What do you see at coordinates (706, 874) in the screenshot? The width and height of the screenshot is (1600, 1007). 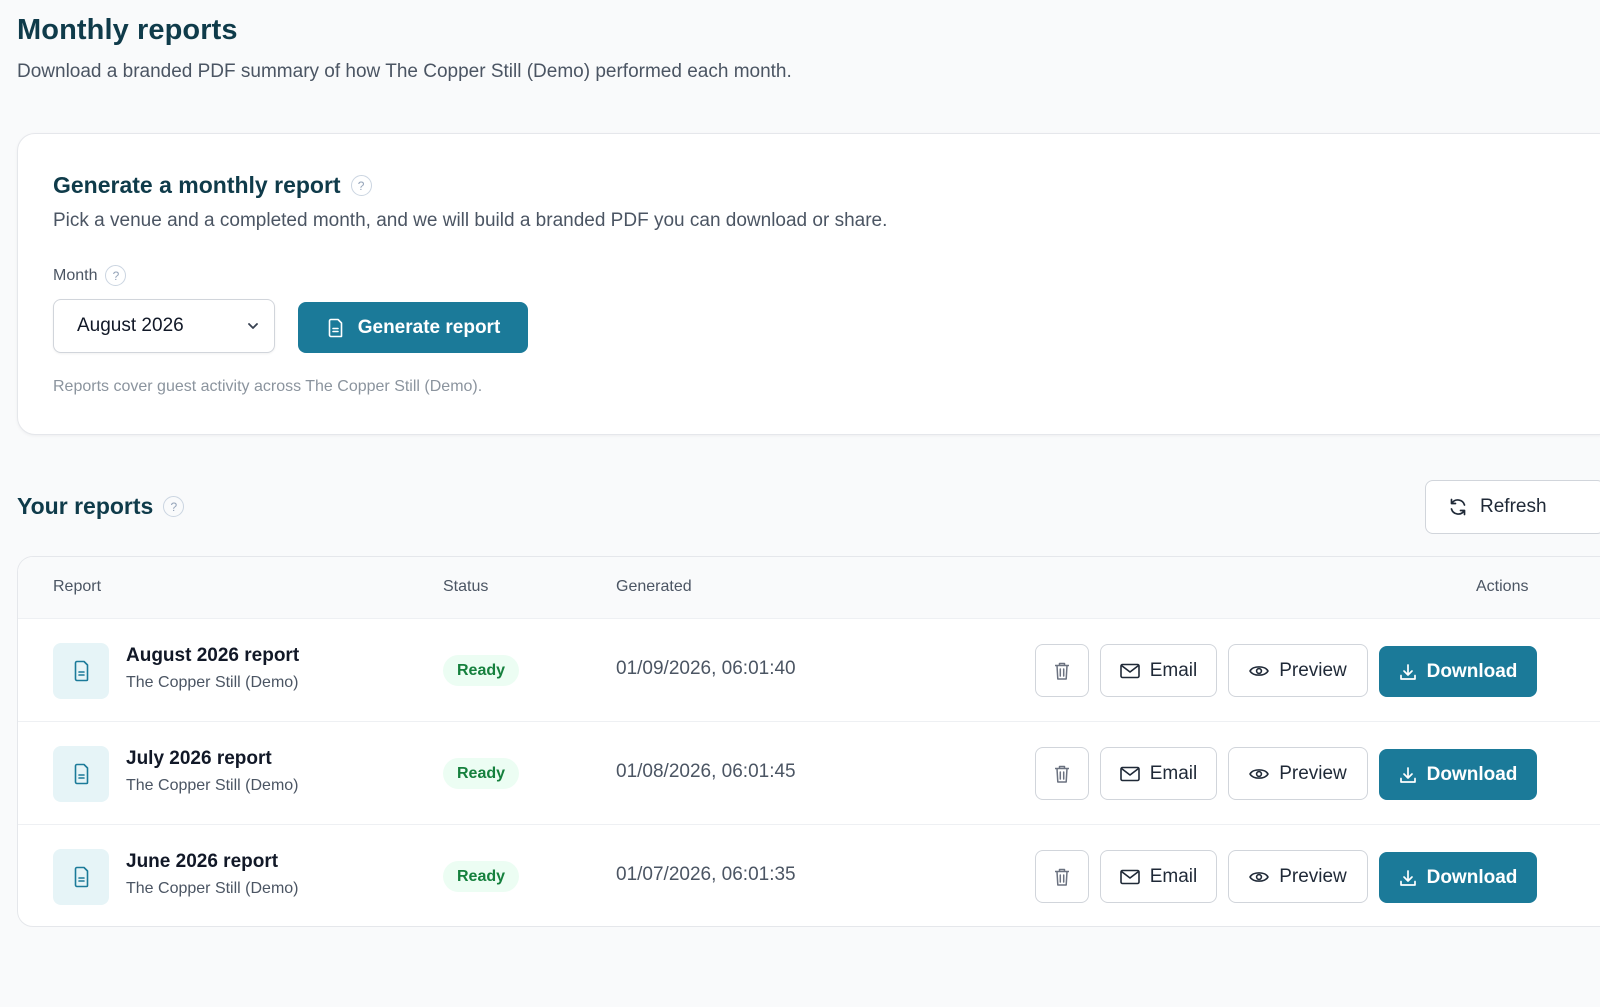 I see `generated-timestamp: 01/07/2026, 06:01:35` at bounding box center [706, 874].